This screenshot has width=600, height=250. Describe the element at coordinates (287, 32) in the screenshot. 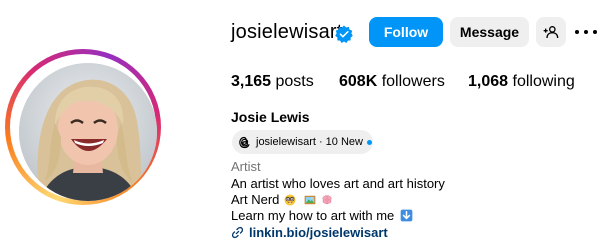

I see `username: josielewisart` at that location.